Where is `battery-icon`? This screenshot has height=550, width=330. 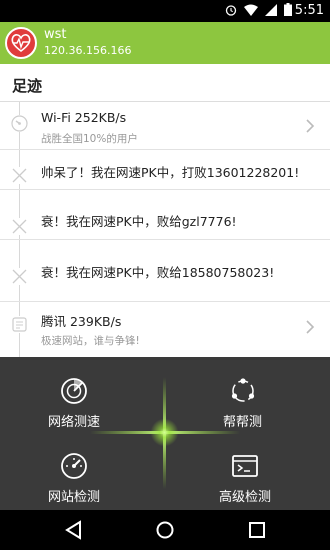
battery-icon is located at coordinates (288, 9).